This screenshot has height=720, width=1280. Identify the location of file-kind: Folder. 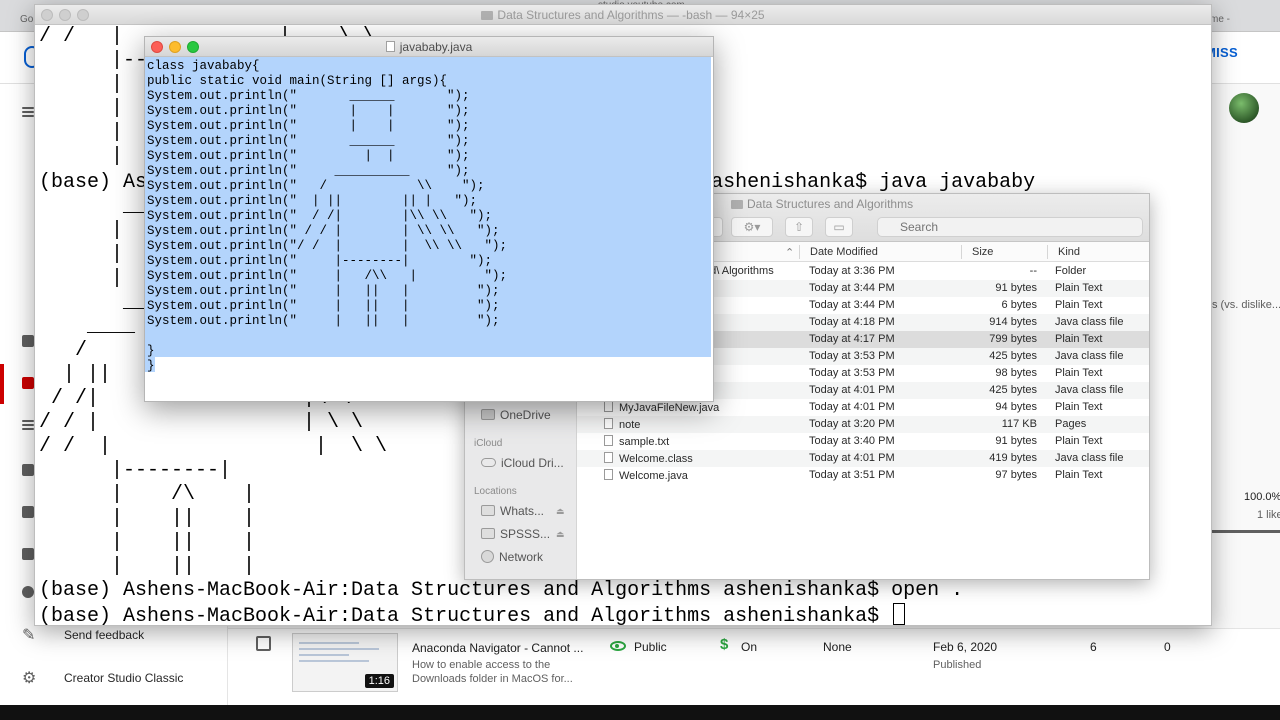
(1071, 271).